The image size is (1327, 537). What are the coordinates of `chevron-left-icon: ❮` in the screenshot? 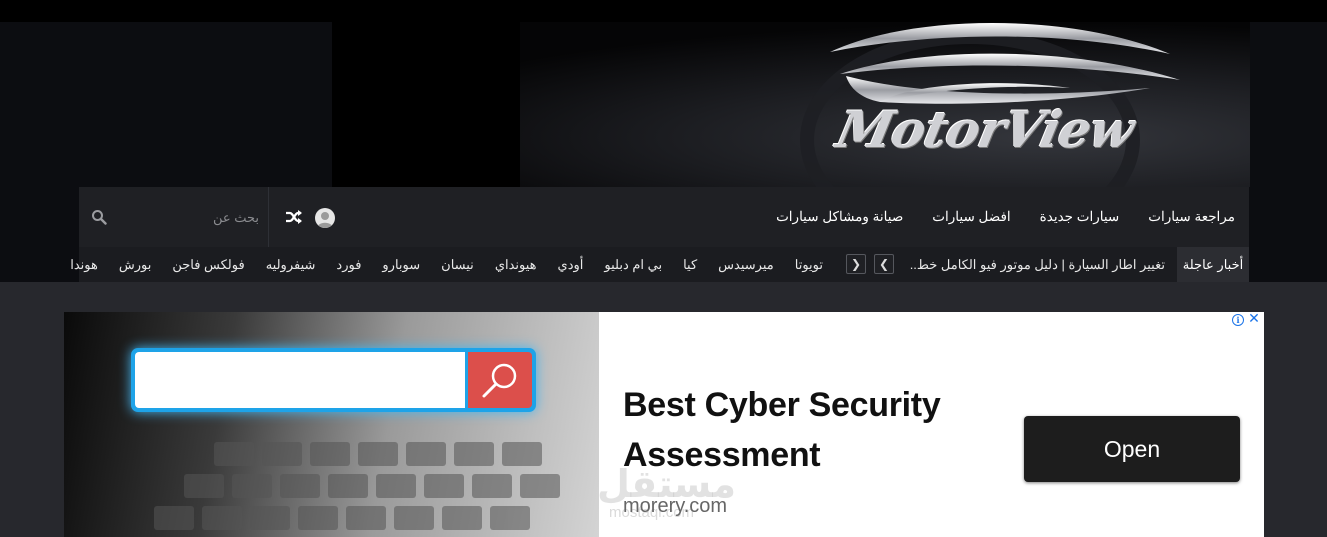 It's located at (884, 264).